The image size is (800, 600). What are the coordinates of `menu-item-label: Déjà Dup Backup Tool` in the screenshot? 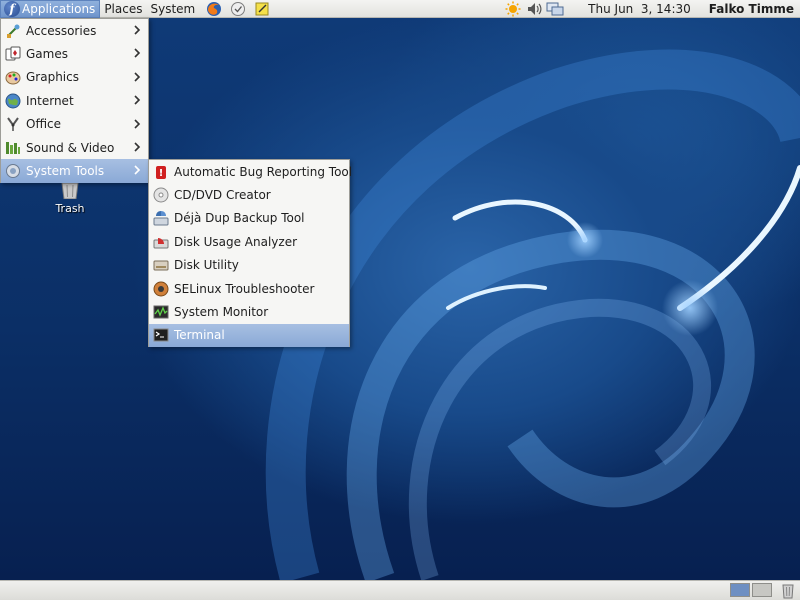 It's located at (239, 218).